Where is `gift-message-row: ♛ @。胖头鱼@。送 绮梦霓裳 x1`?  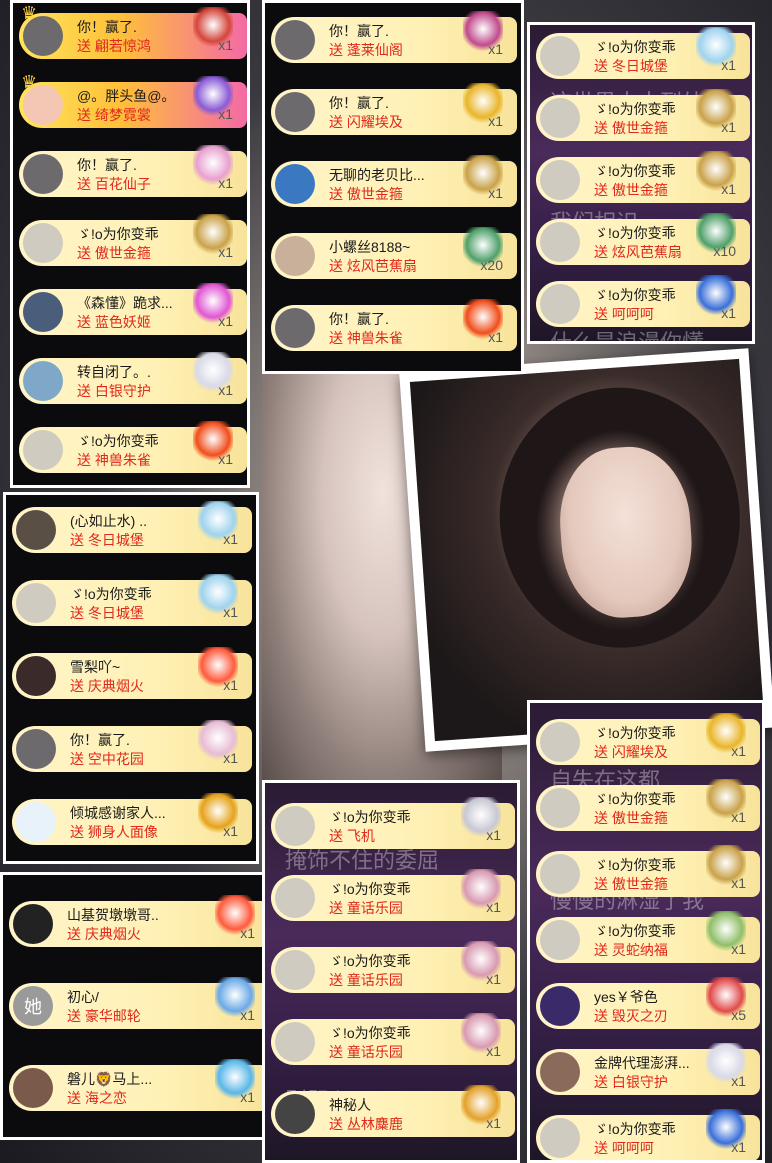 gift-message-row: ♛ @。胖头鱼@。送 绮梦霓裳 x1 is located at coordinates (133, 100).